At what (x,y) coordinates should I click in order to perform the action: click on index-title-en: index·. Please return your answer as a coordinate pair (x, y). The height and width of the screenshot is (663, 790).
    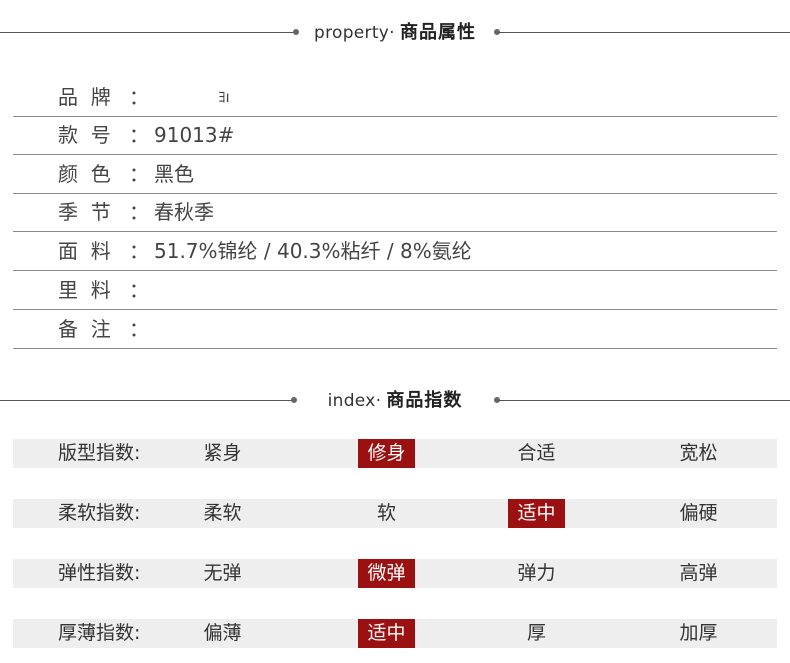
    Looking at the image, I should click on (354, 401).